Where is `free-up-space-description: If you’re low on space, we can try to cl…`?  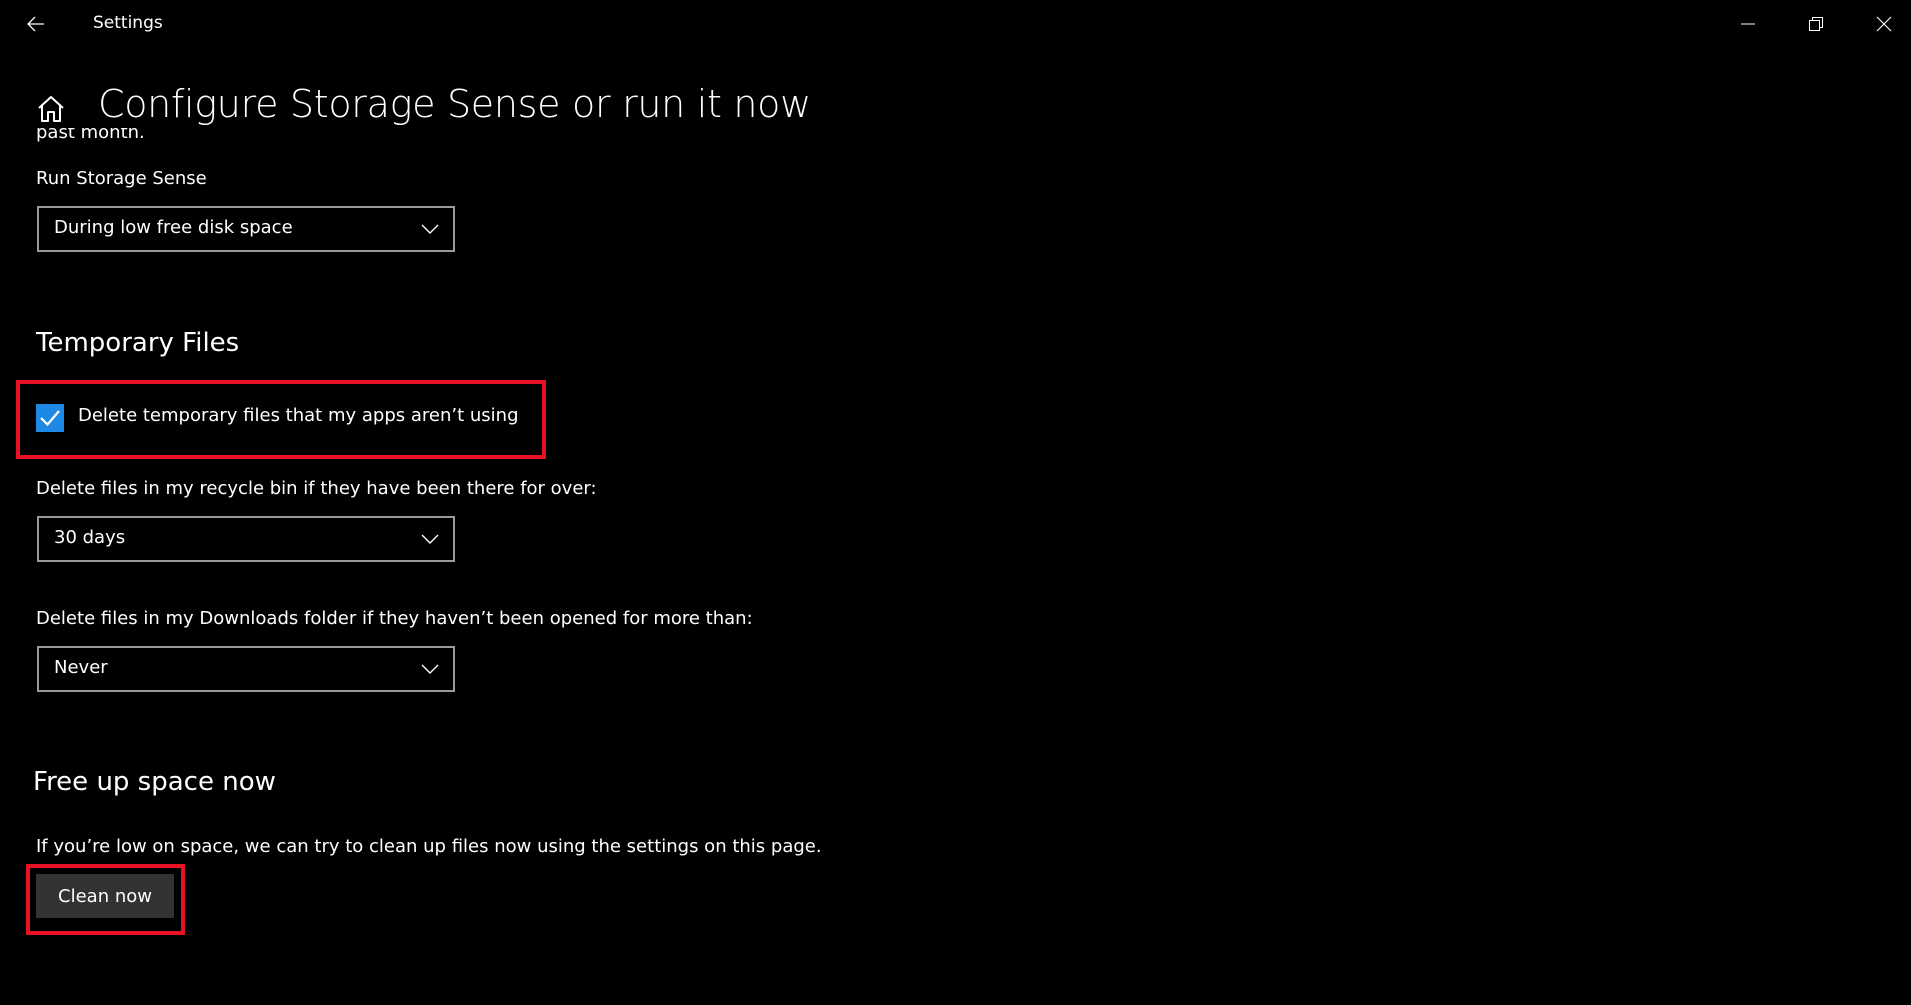 free-up-space-description: If you’re low on space, we can try to cl… is located at coordinates (429, 846).